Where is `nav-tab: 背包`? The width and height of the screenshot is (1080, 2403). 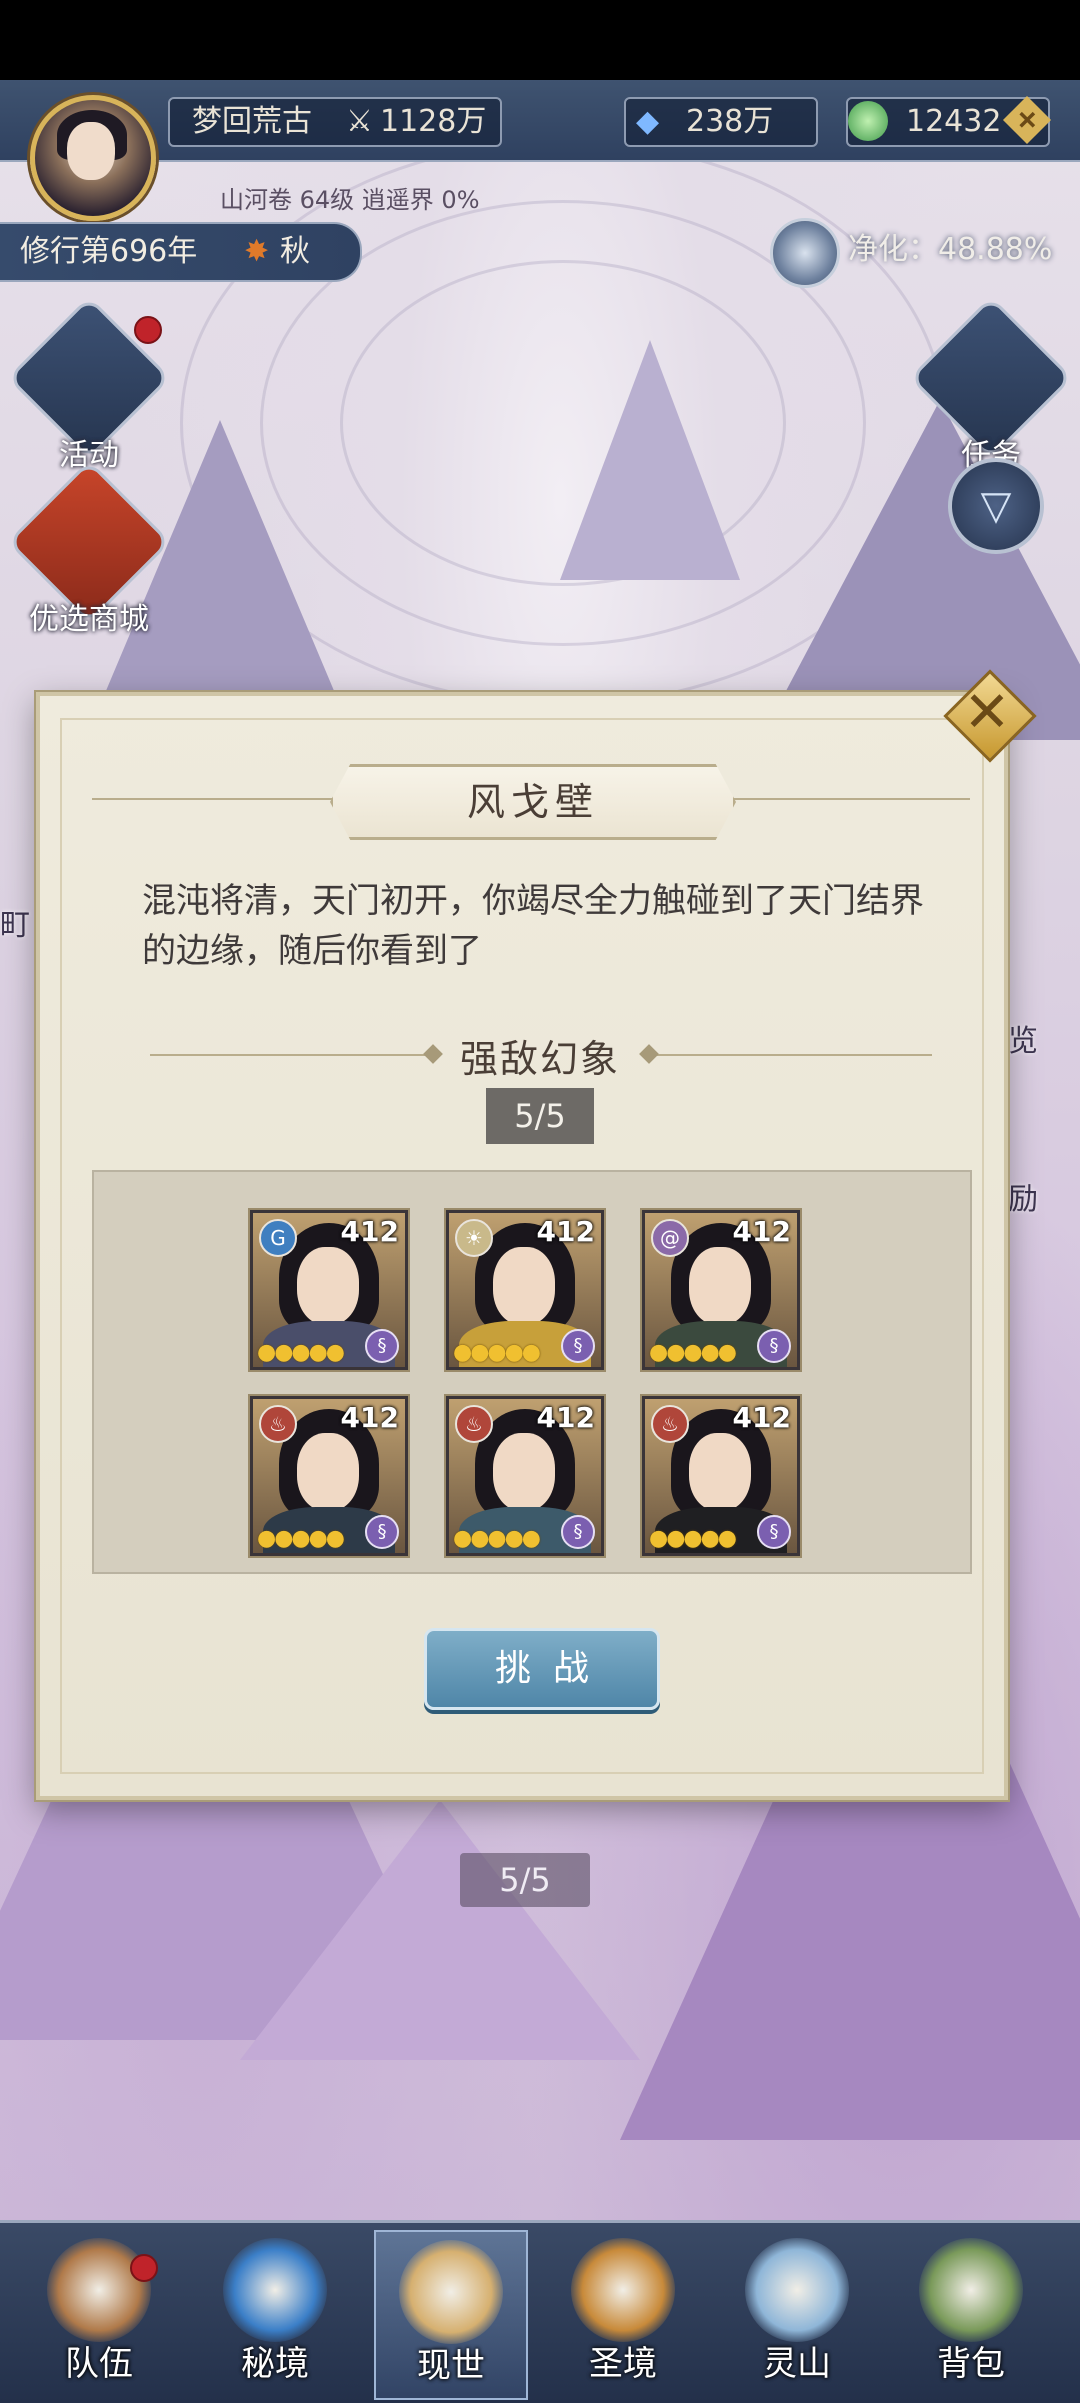 nav-tab: 背包 is located at coordinates (971, 2313).